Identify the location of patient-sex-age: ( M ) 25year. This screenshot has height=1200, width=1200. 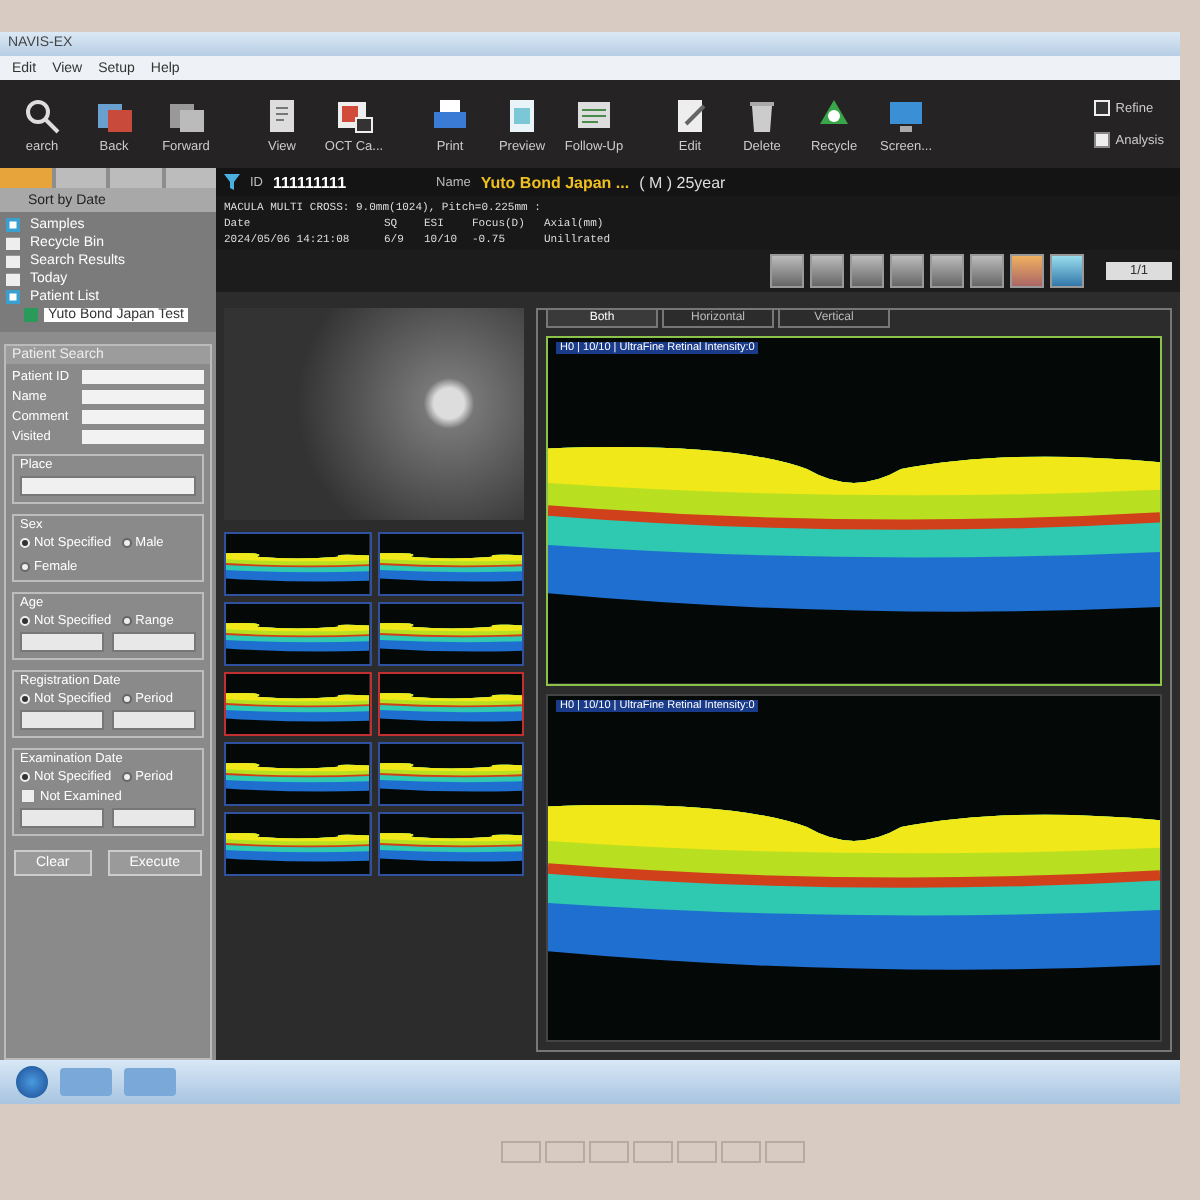
(682, 182).